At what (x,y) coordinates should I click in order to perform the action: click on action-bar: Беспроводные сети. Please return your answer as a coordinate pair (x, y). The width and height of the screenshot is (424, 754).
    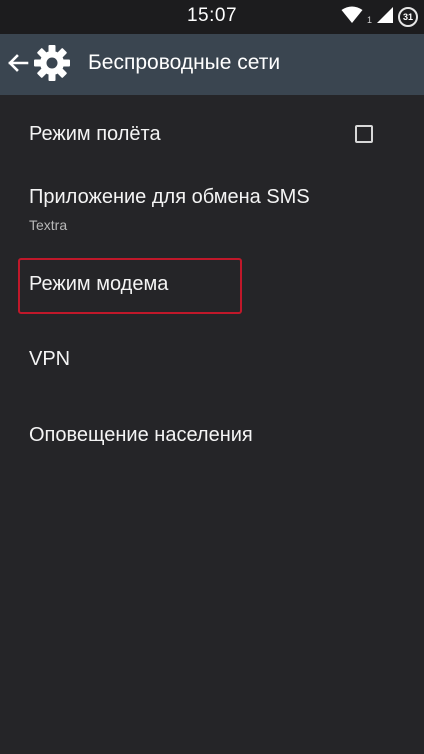
    Looking at the image, I should click on (212, 64).